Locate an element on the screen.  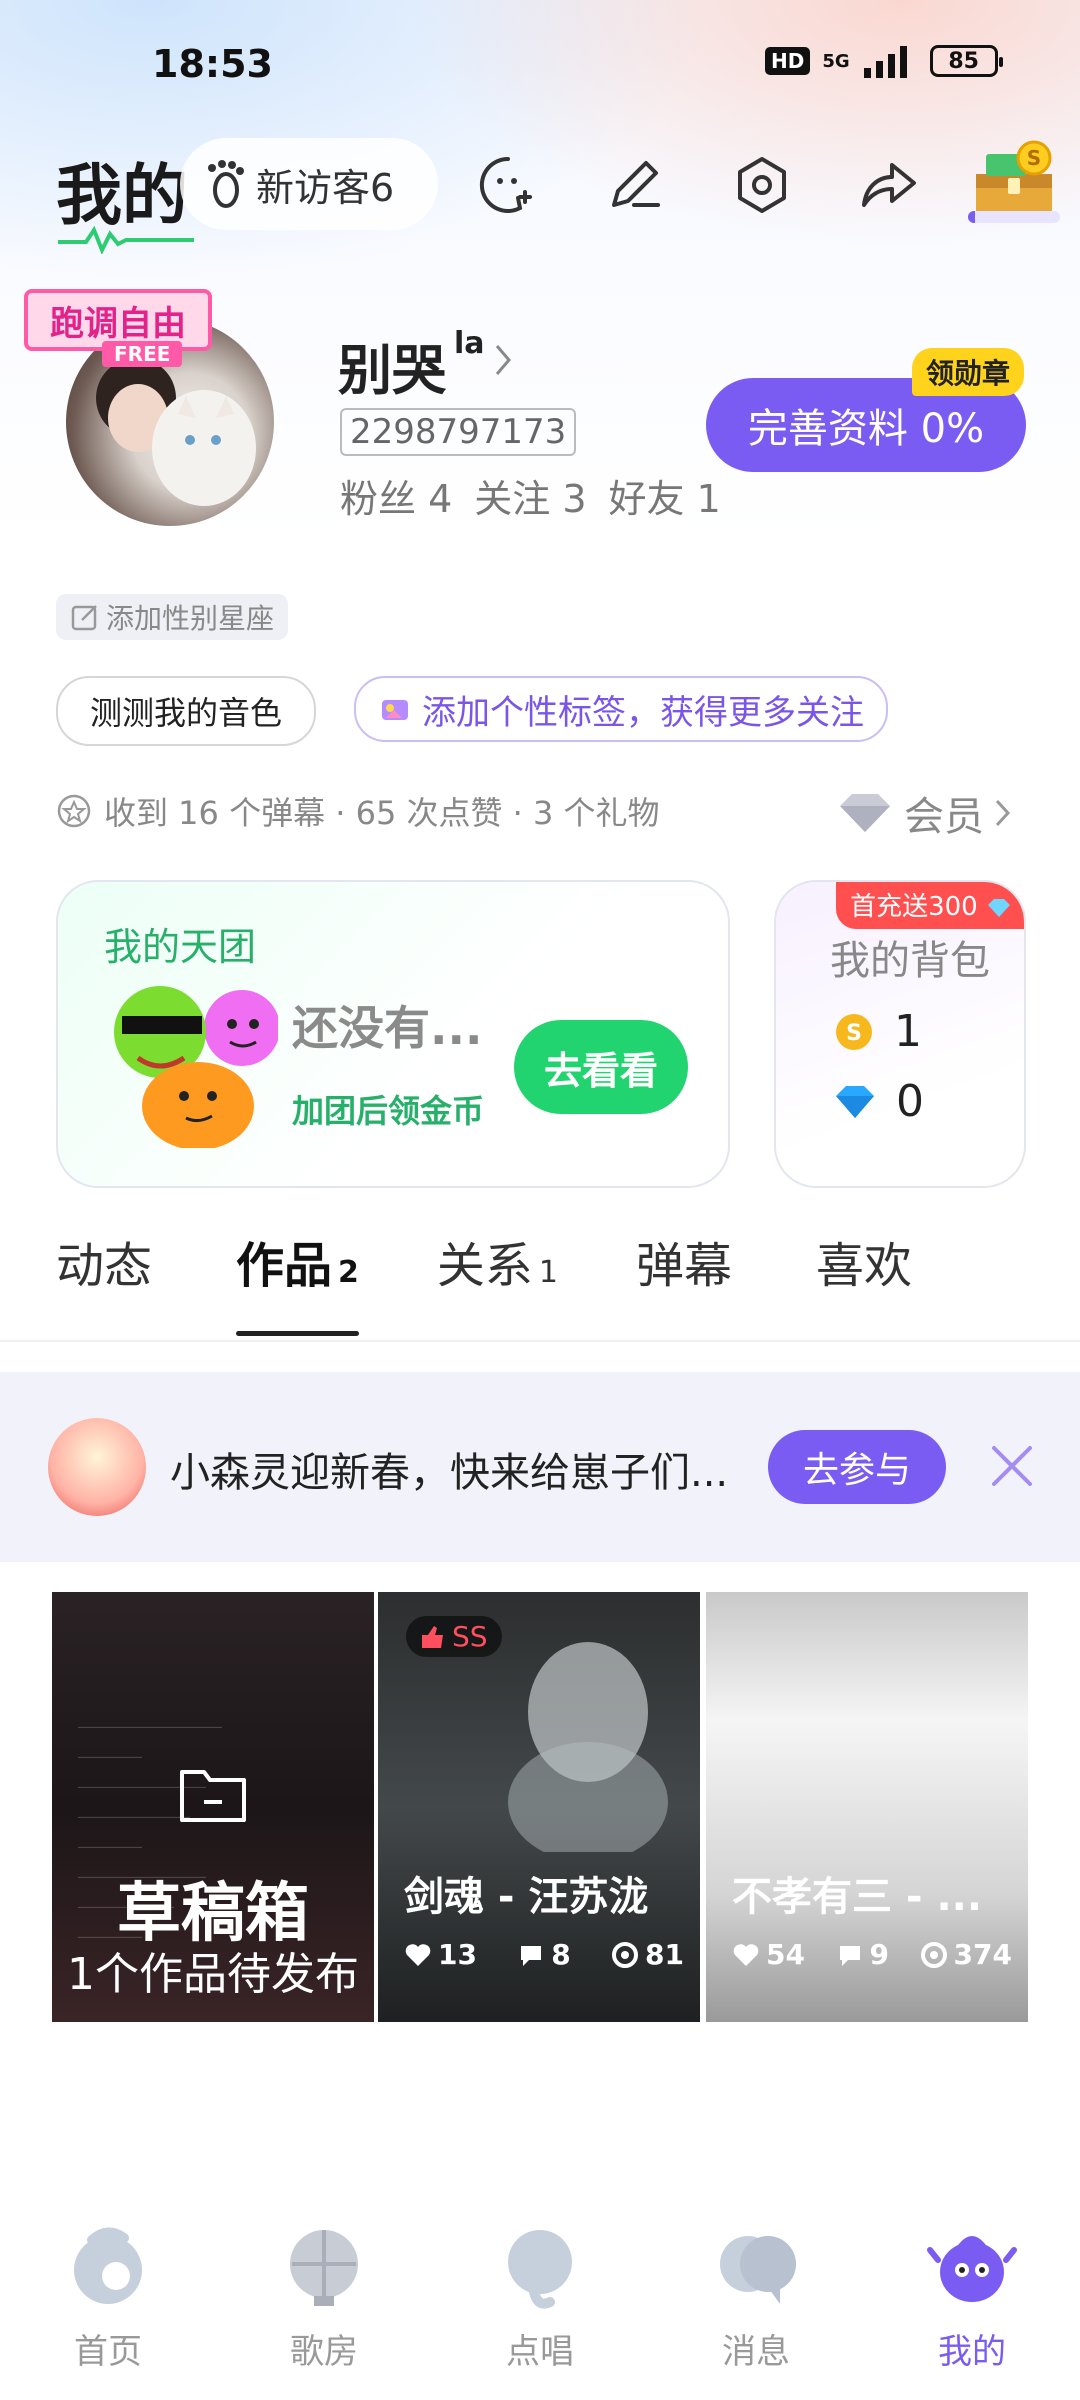
add-tags-button: 添加个性标签，获得更多关注 is located at coordinates (621, 709).